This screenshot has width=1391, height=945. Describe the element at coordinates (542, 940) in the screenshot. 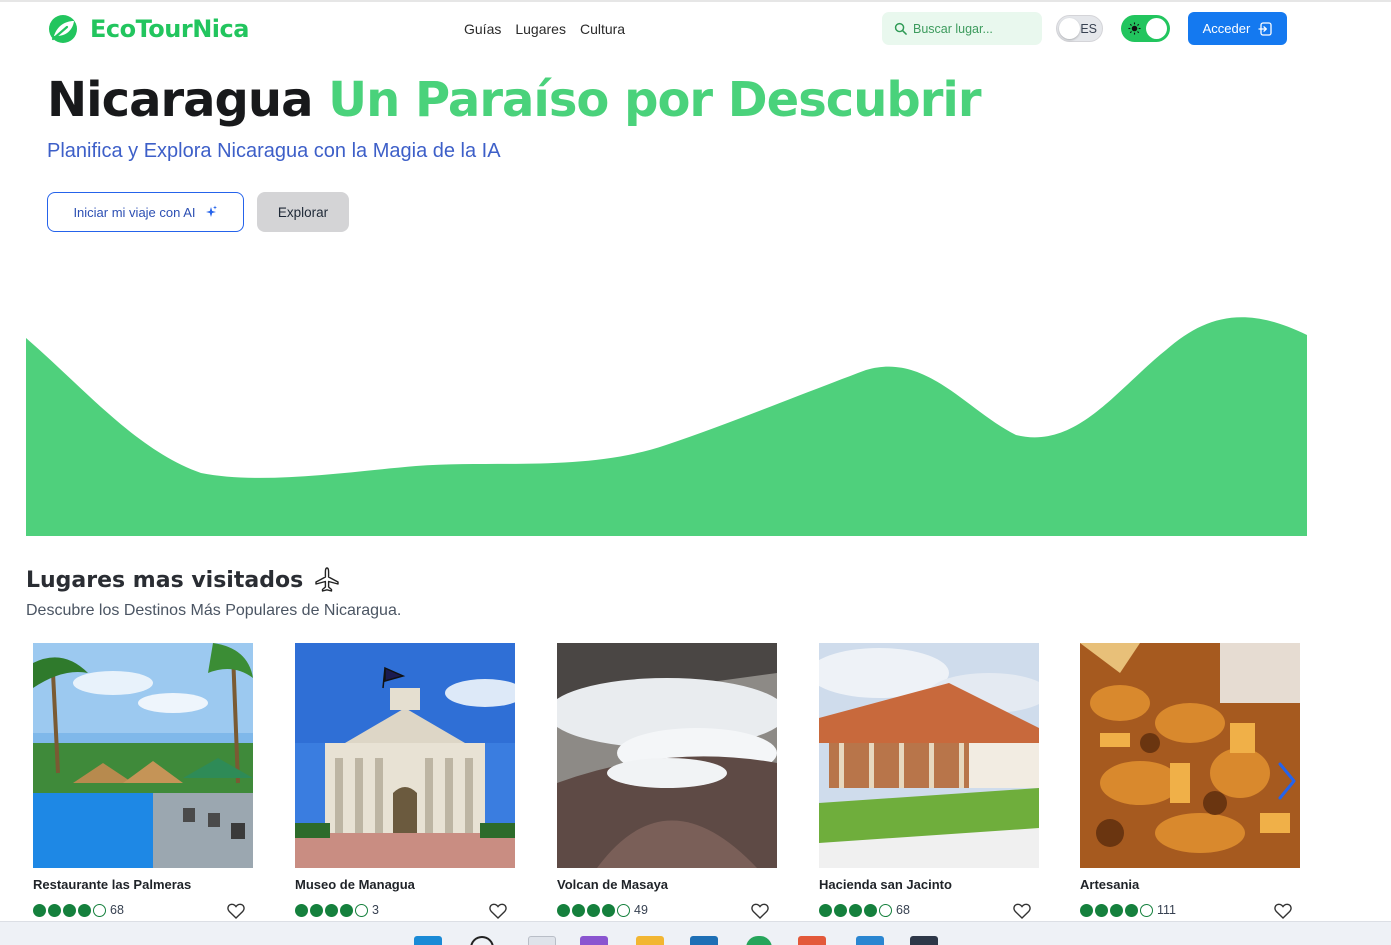

I see `task-view-icon` at that location.